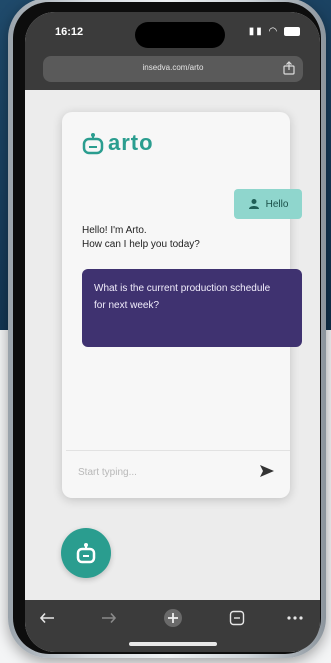 The height and width of the screenshot is (663, 331). I want to click on message-input, so click(163, 472).